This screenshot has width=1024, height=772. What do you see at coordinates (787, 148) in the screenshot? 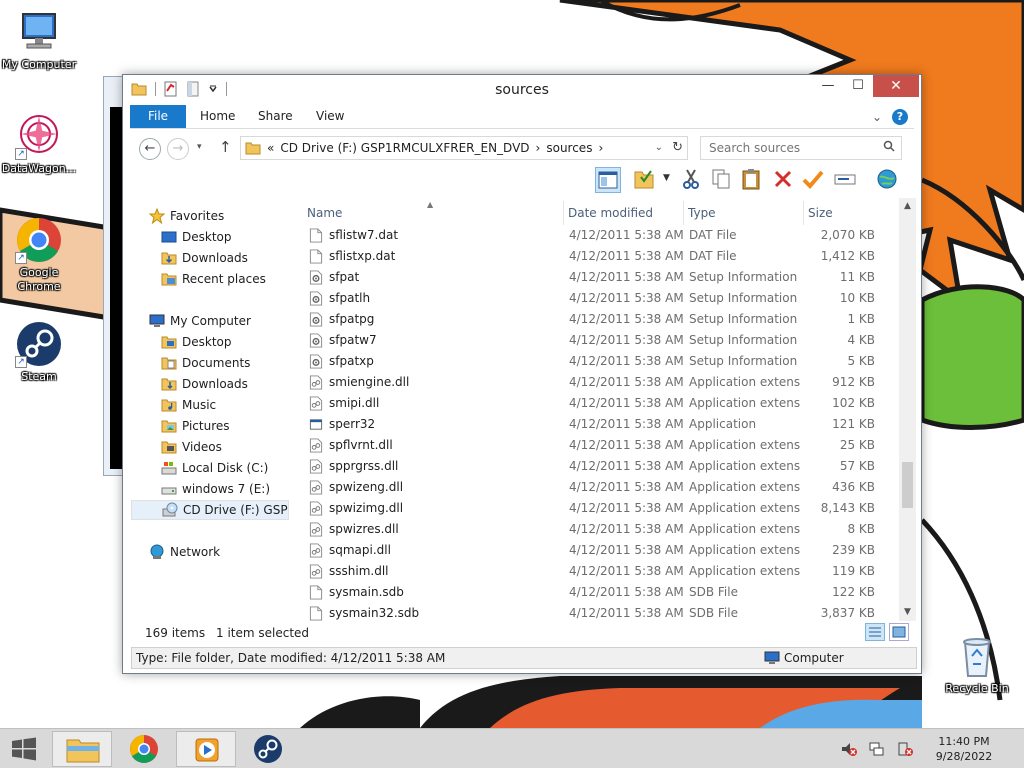
I see `search-input` at bounding box center [787, 148].